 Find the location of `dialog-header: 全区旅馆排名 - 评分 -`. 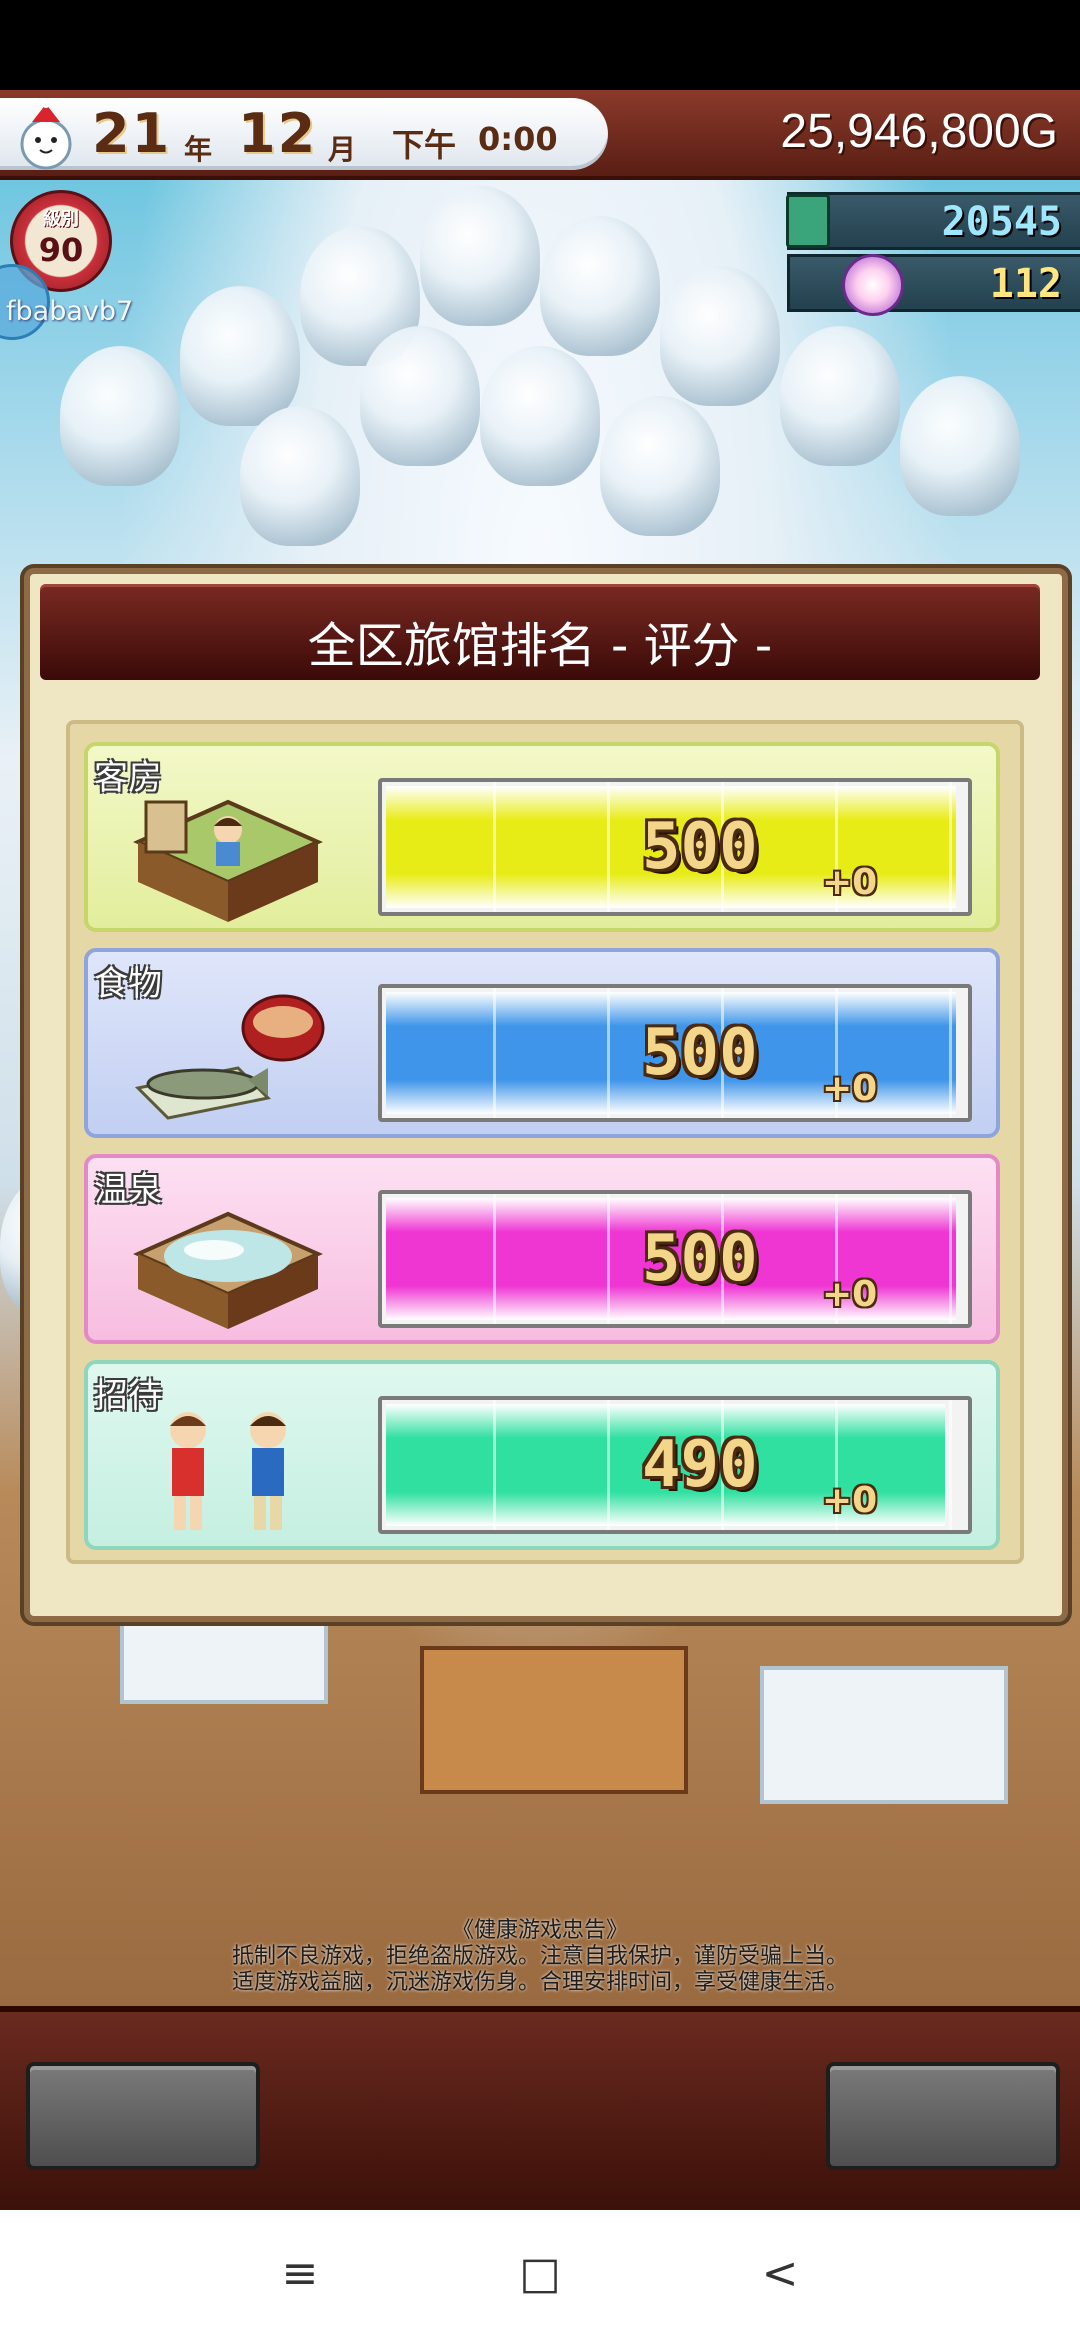

dialog-header: 全区旅馆排名 - 评分 - is located at coordinates (540, 632).